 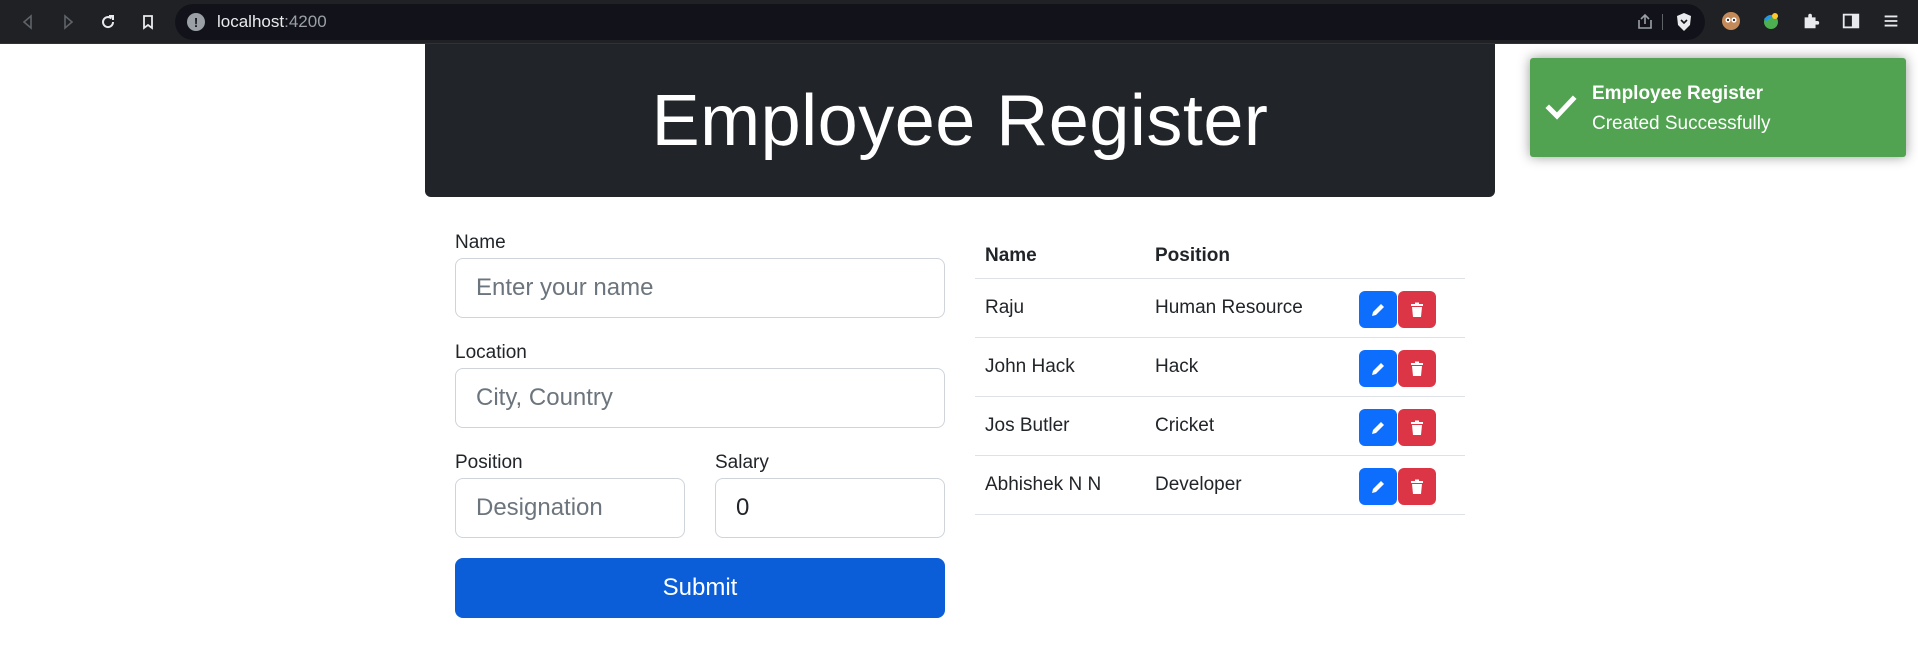 What do you see at coordinates (251, 21) in the screenshot?
I see `url-host: localhost` at bounding box center [251, 21].